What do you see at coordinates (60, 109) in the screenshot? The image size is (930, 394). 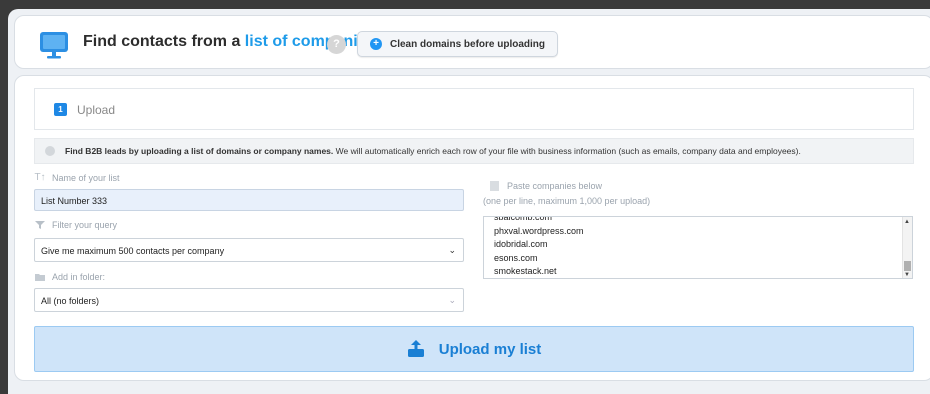 I see `step-number-badge: 1` at bounding box center [60, 109].